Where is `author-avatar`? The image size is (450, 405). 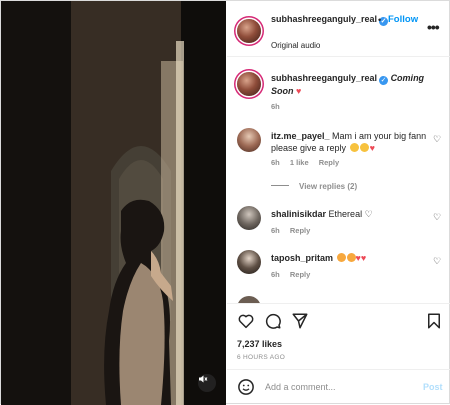 author-avatar is located at coordinates (249, 31).